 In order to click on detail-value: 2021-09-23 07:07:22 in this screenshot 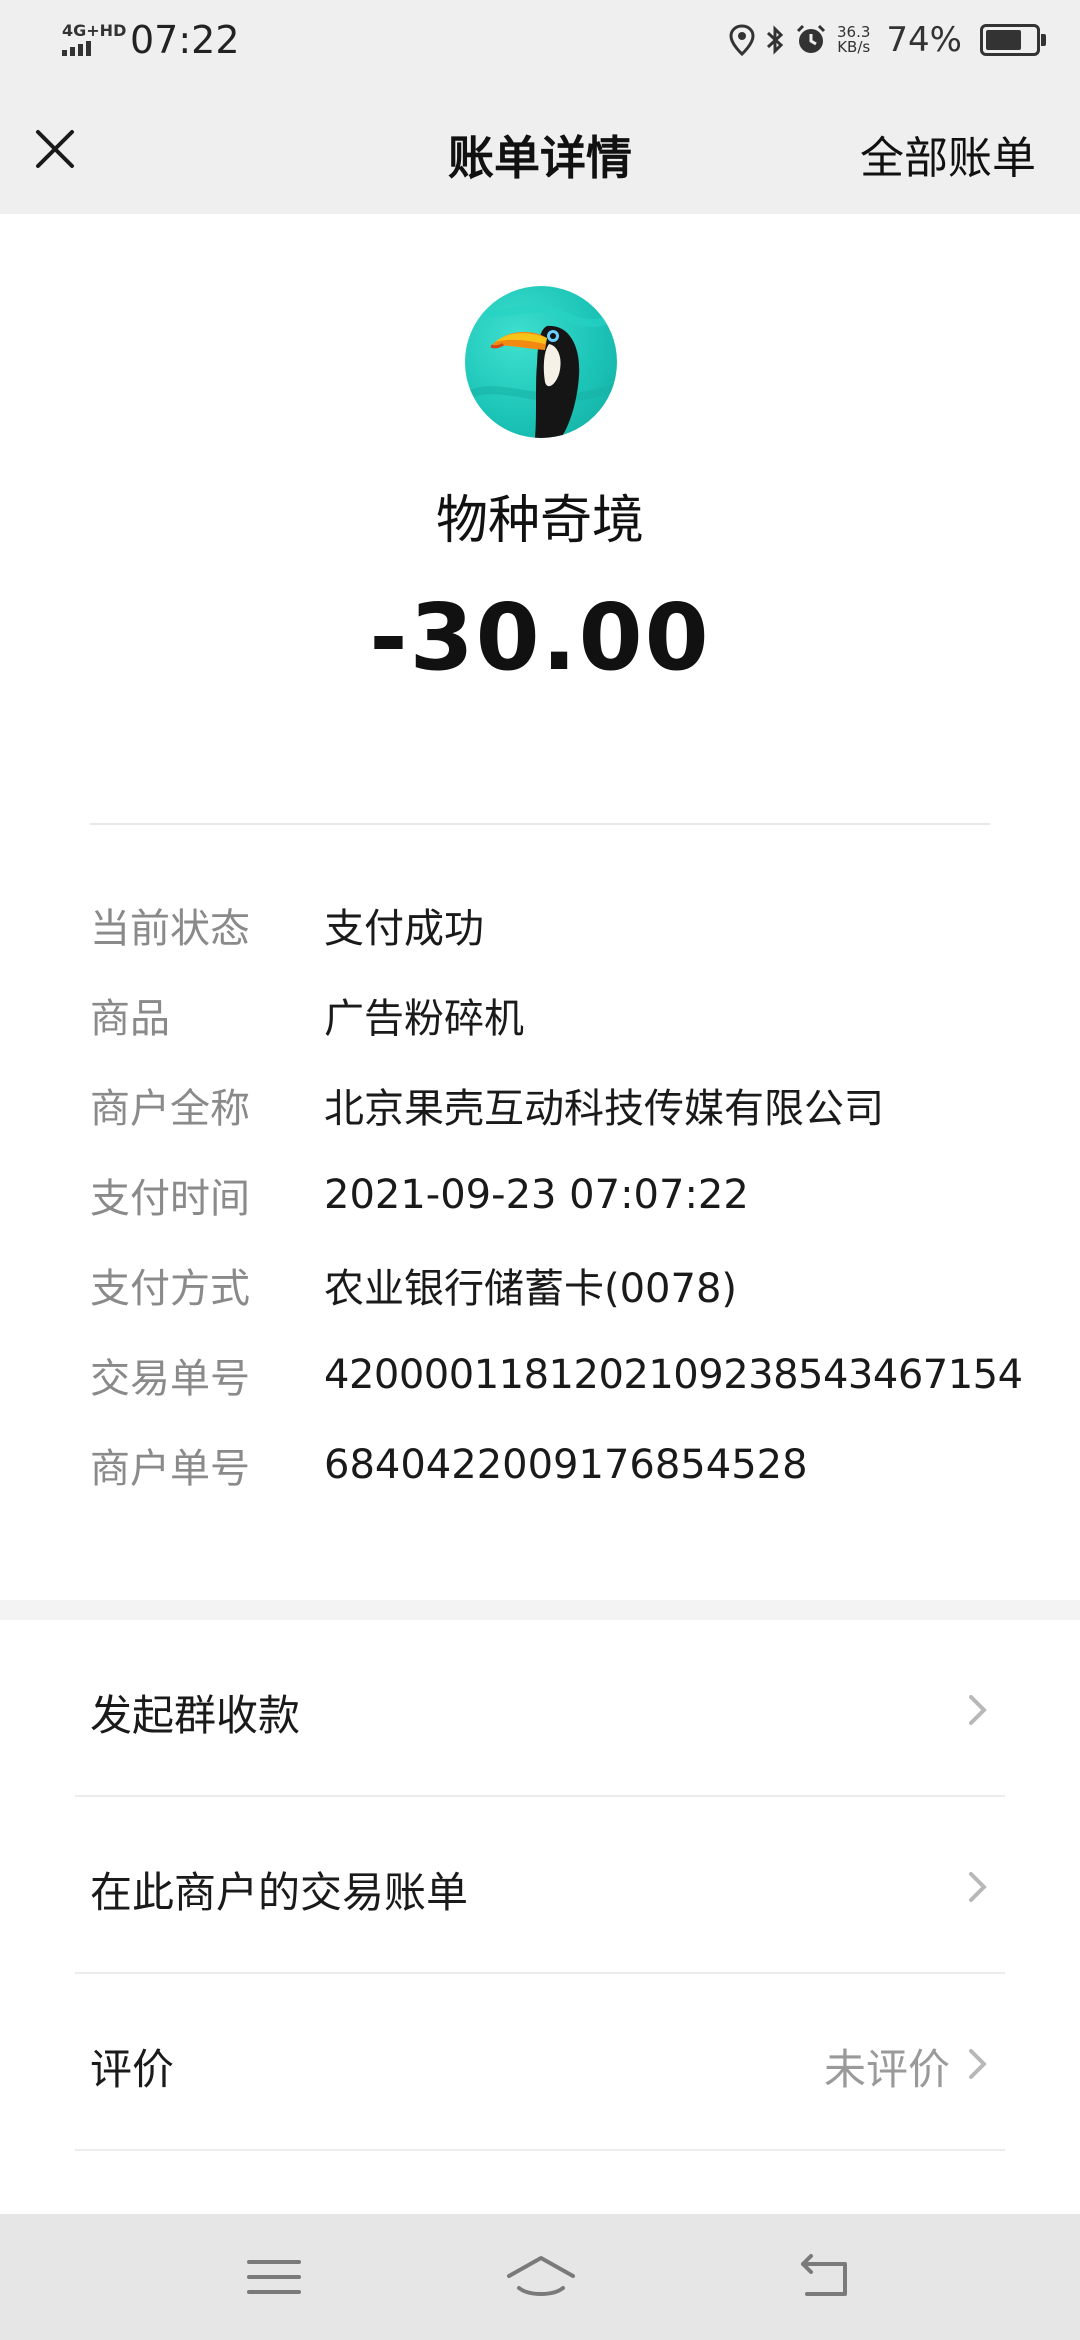, I will do `click(536, 1195)`.